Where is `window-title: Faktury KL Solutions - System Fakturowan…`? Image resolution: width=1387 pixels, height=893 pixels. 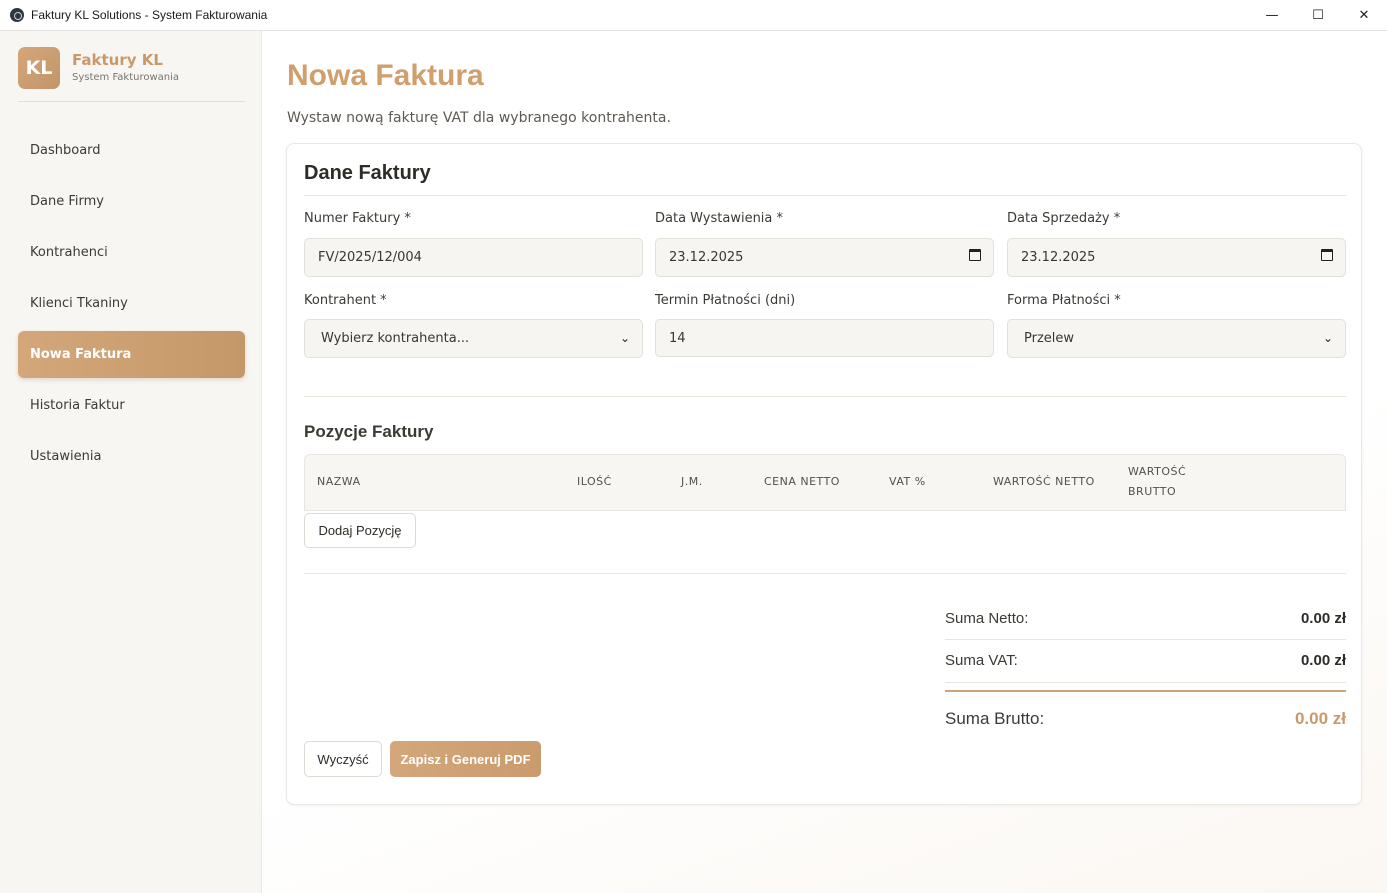
window-title: Faktury KL Solutions - System Fakturowan… is located at coordinates (149, 15).